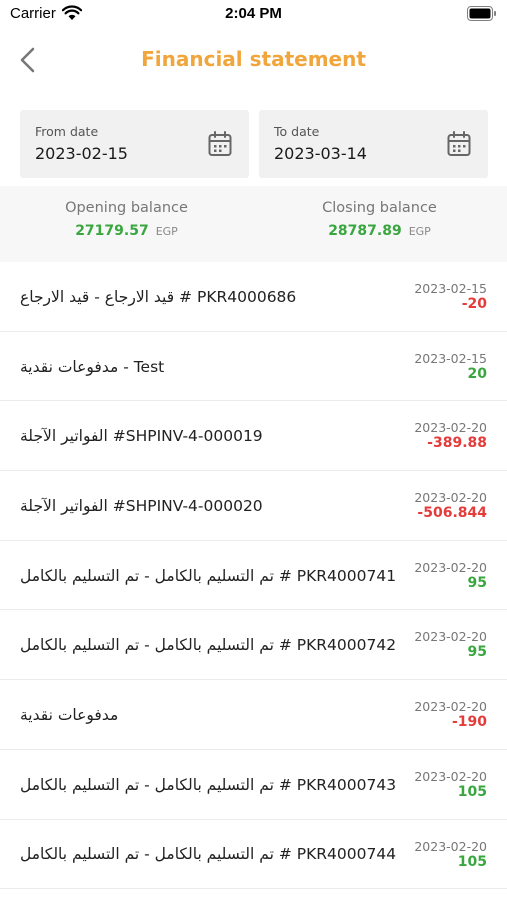 This screenshot has width=507, height=900. What do you see at coordinates (92, 366) in the screenshot?
I see `transaction-description: مدفوعات نقدية - Test` at bounding box center [92, 366].